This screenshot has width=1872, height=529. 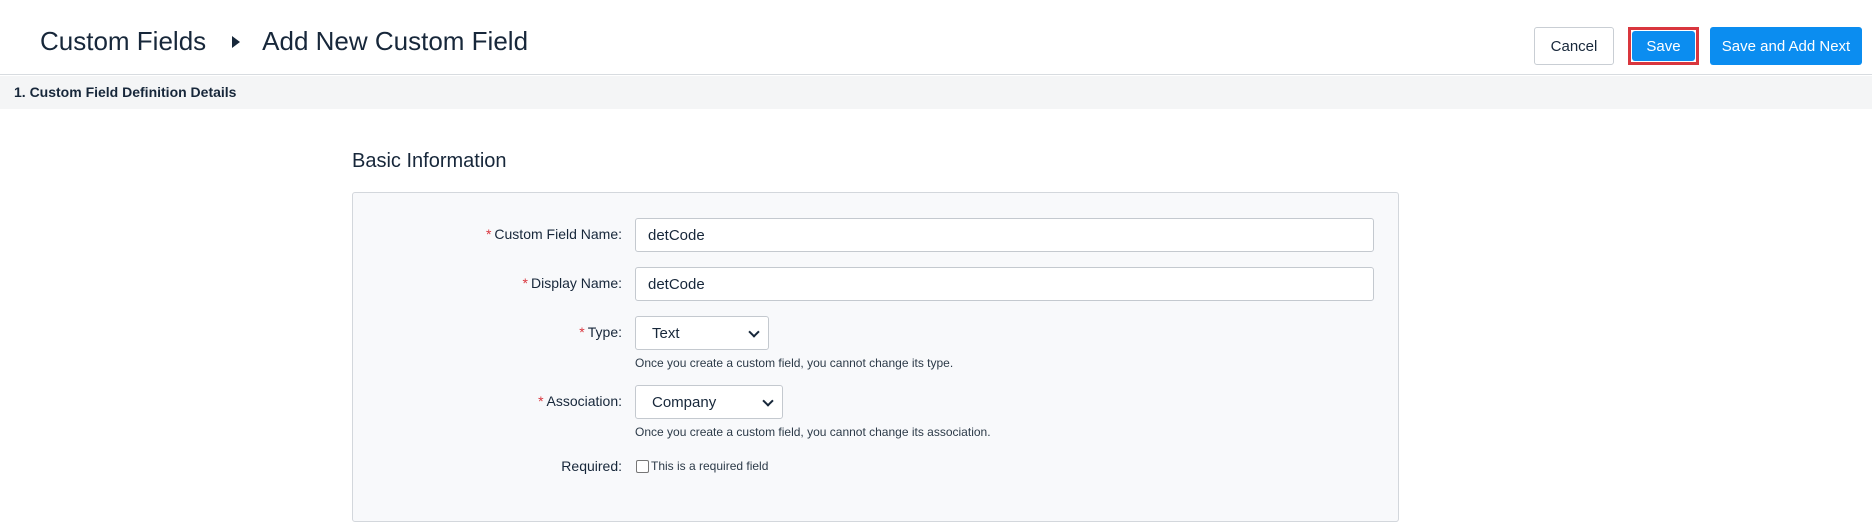 What do you see at coordinates (572, 283) in the screenshot?
I see `display-name-label: * Display Name:` at bounding box center [572, 283].